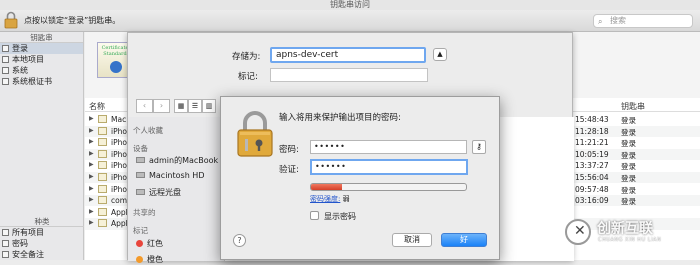 The image size is (700, 265). Describe the element at coordinates (119, 224) in the screenshot. I see `row-name: Appl` at that location.